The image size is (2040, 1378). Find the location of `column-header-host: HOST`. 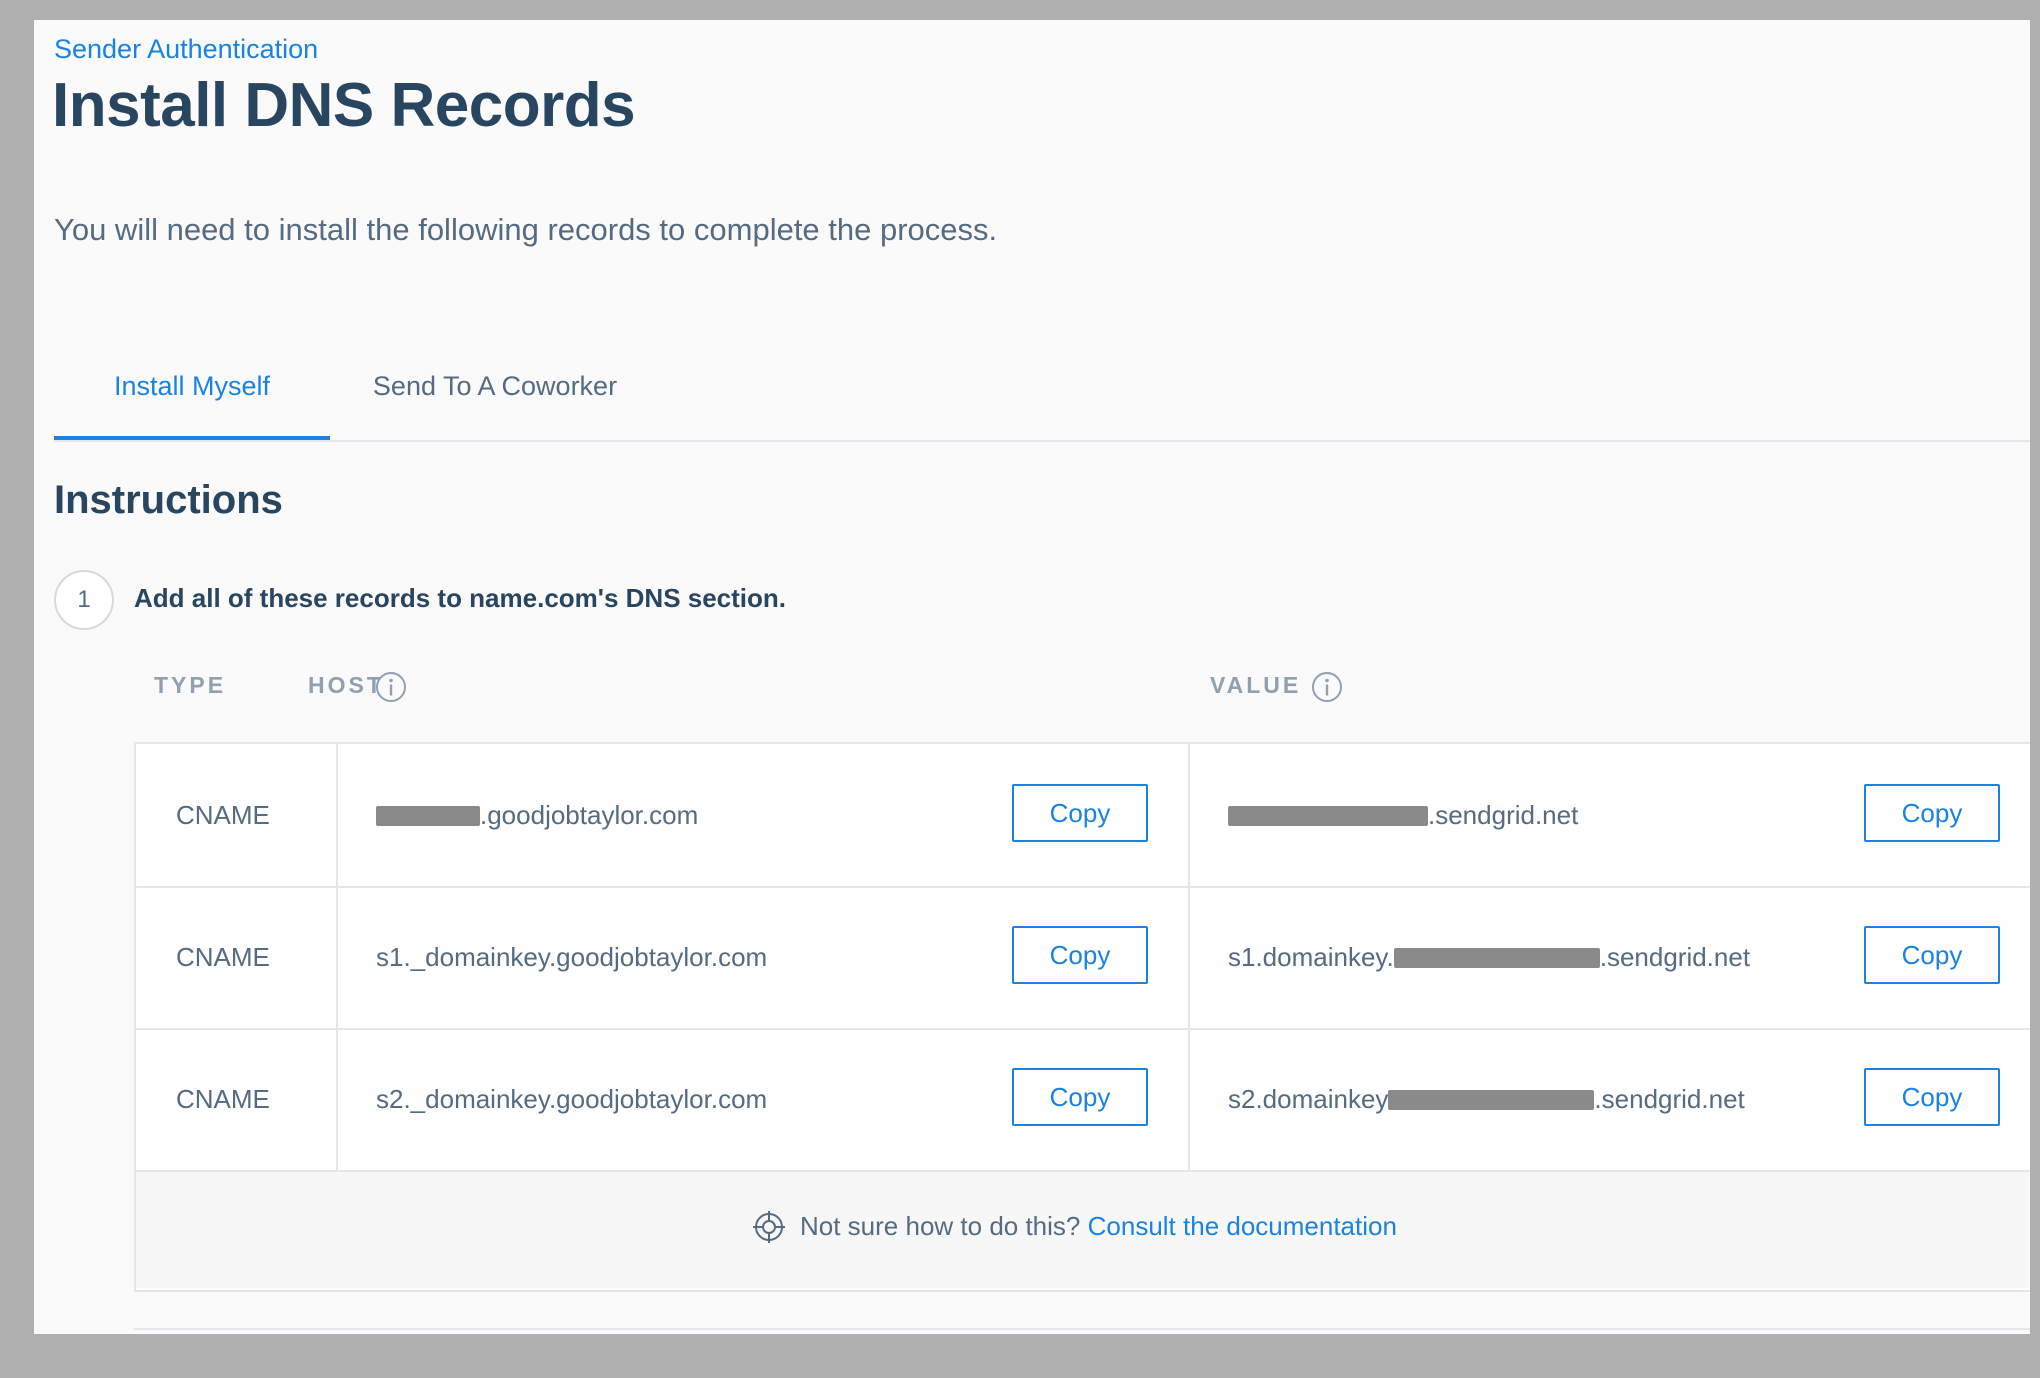

column-header-host: HOST is located at coordinates (346, 685).